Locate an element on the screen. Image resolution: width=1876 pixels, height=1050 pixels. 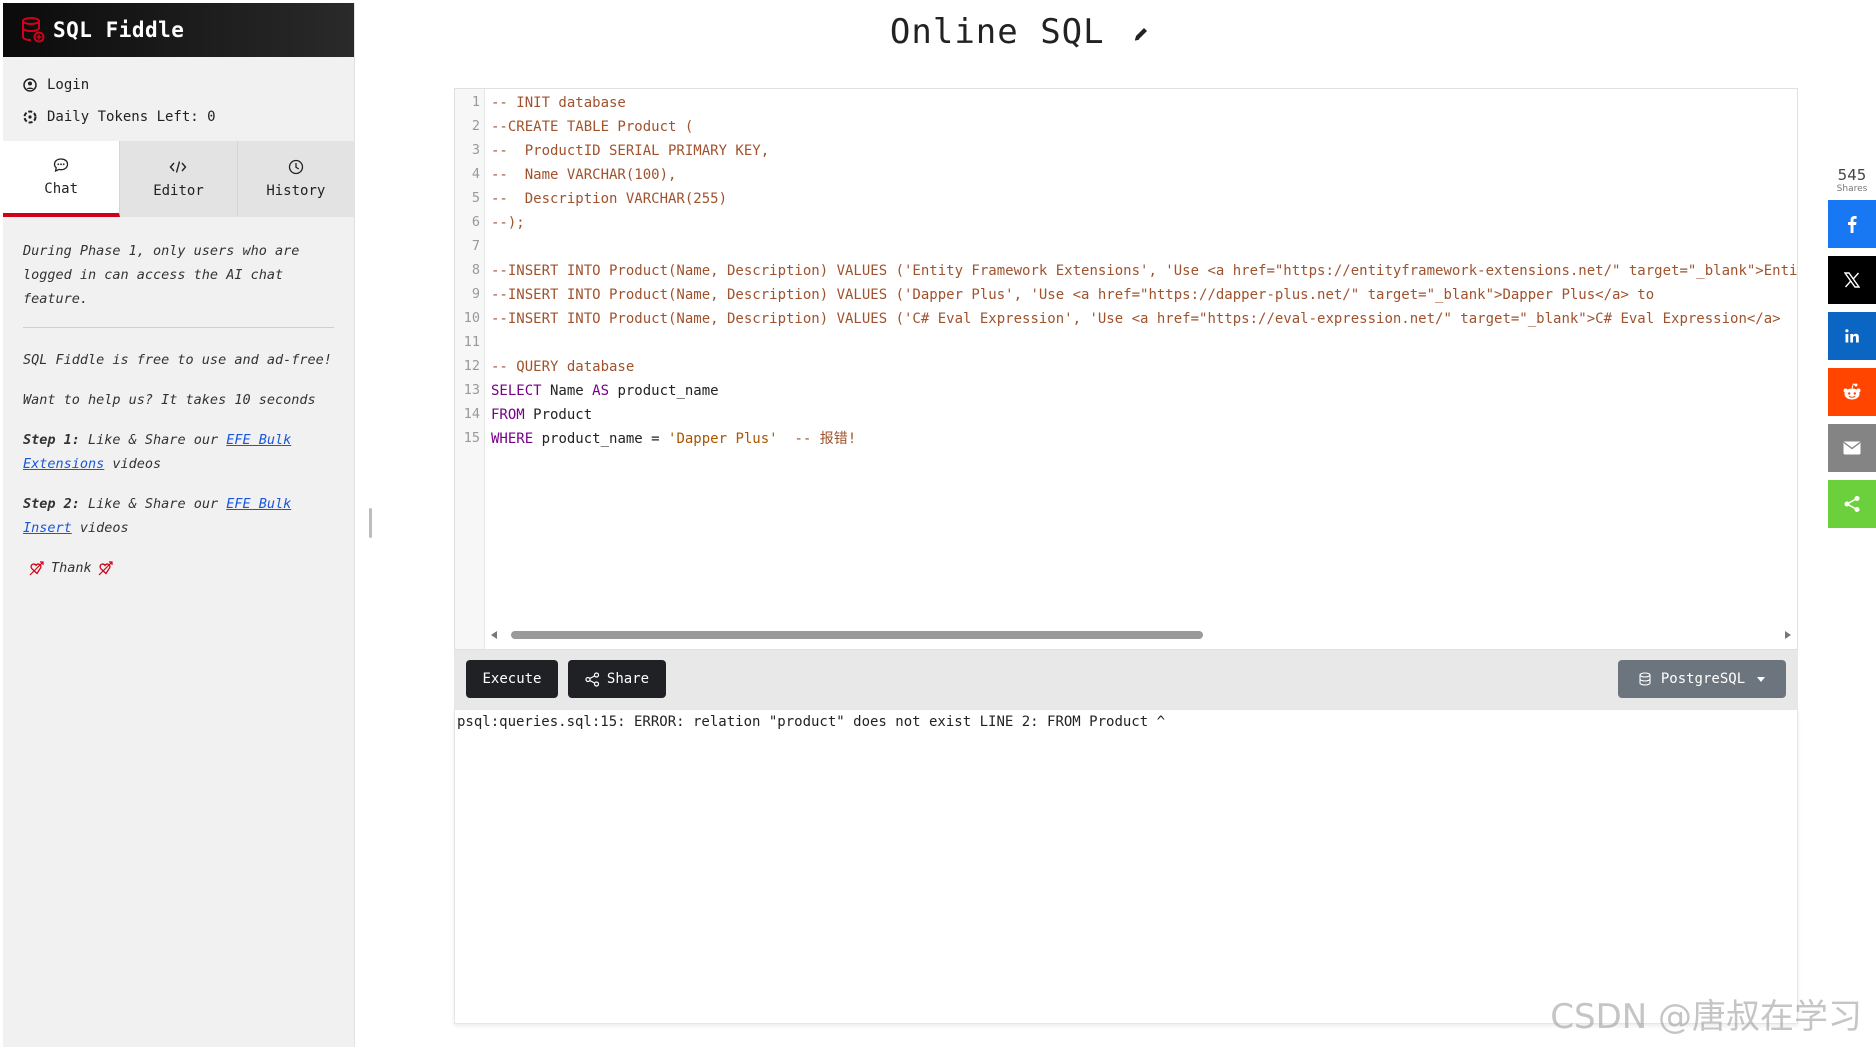
pencil-icon is located at coordinates (1141, 34).